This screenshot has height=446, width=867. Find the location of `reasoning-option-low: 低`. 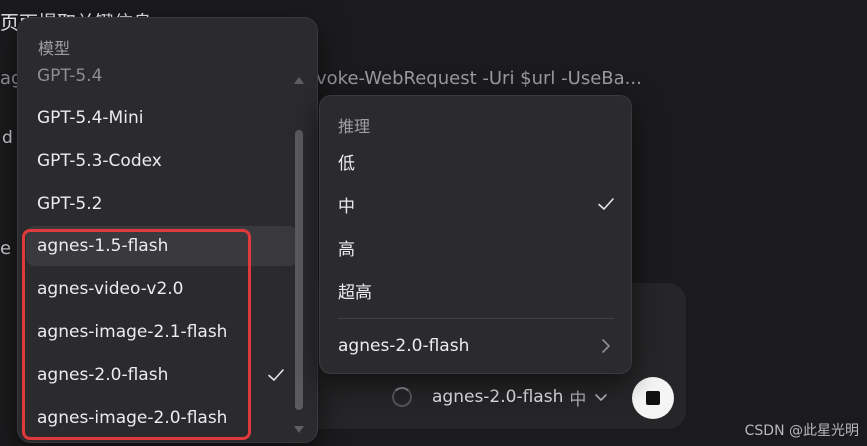

reasoning-option-low: 低 is located at coordinates (478, 161).